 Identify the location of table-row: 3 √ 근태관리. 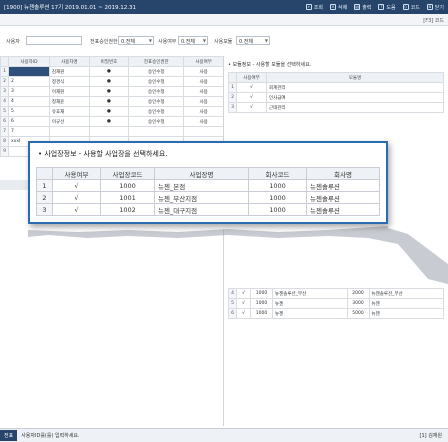
(336, 107).